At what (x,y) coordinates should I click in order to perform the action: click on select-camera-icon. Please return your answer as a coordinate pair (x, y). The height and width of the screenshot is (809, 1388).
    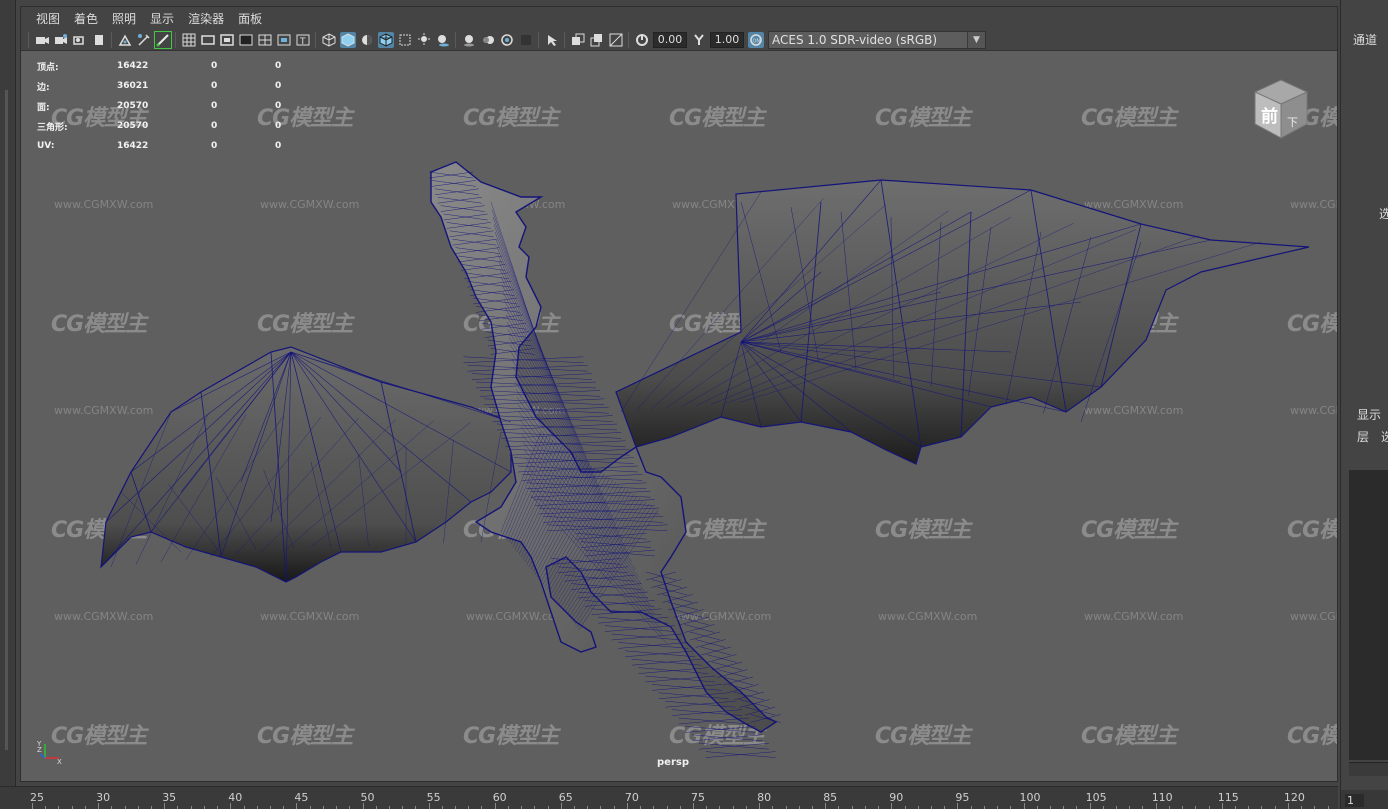
    Looking at the image, I should click on (42, 40).